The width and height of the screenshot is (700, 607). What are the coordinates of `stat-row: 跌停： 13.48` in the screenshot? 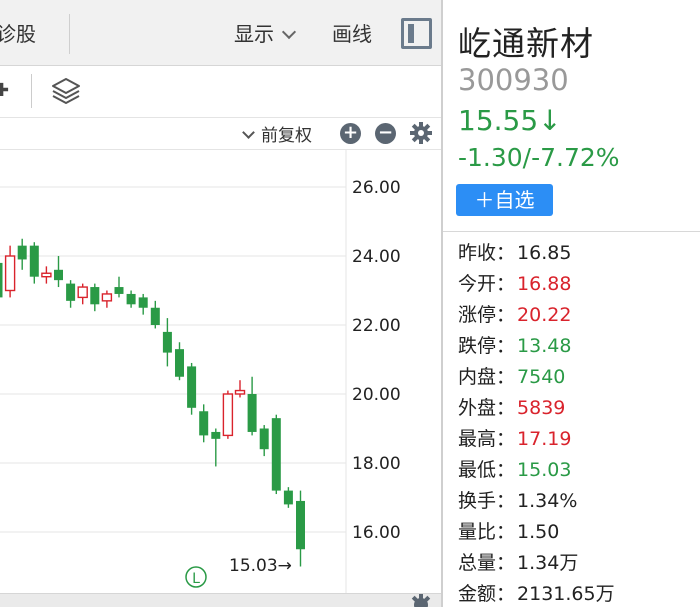 It's located at (578, 347).